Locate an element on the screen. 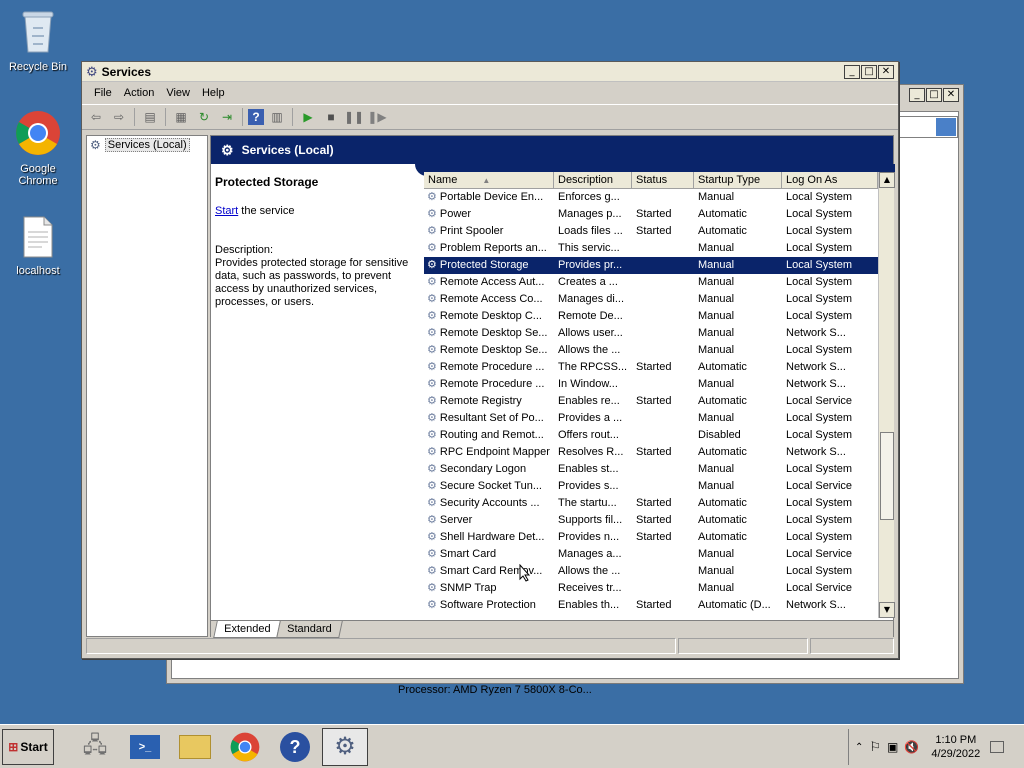  desktop-icon-recycle-bin: Recycle Bin is located at coordinates (38, 40).